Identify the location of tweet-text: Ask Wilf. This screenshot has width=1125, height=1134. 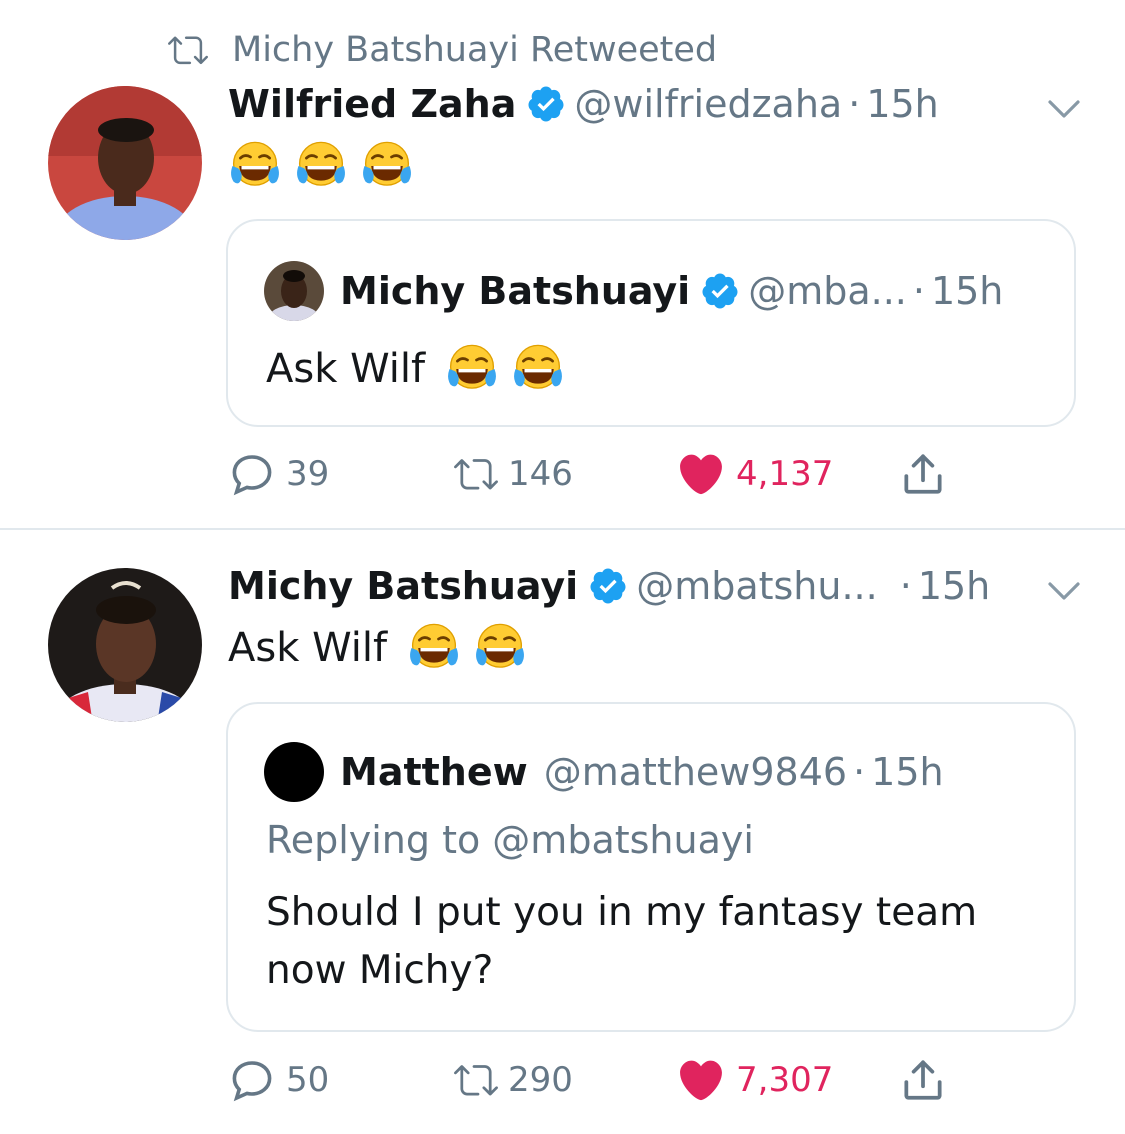
(377, 648).